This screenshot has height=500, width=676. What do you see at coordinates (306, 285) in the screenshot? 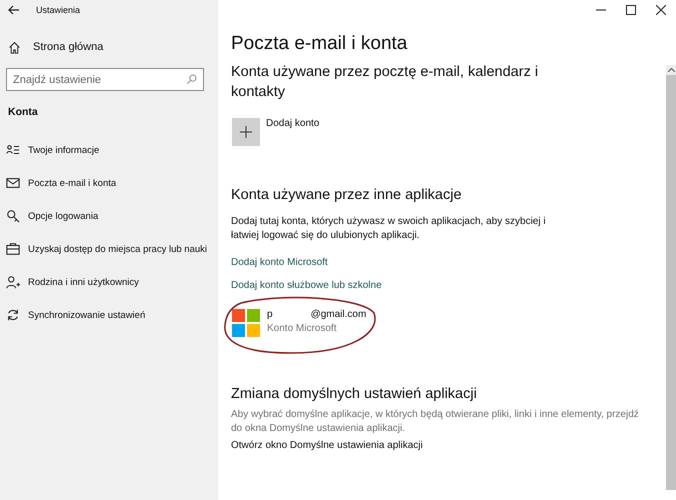
I see `link: Dodaj konto służbowe lub szkolne` at bounding box center [306, 285].